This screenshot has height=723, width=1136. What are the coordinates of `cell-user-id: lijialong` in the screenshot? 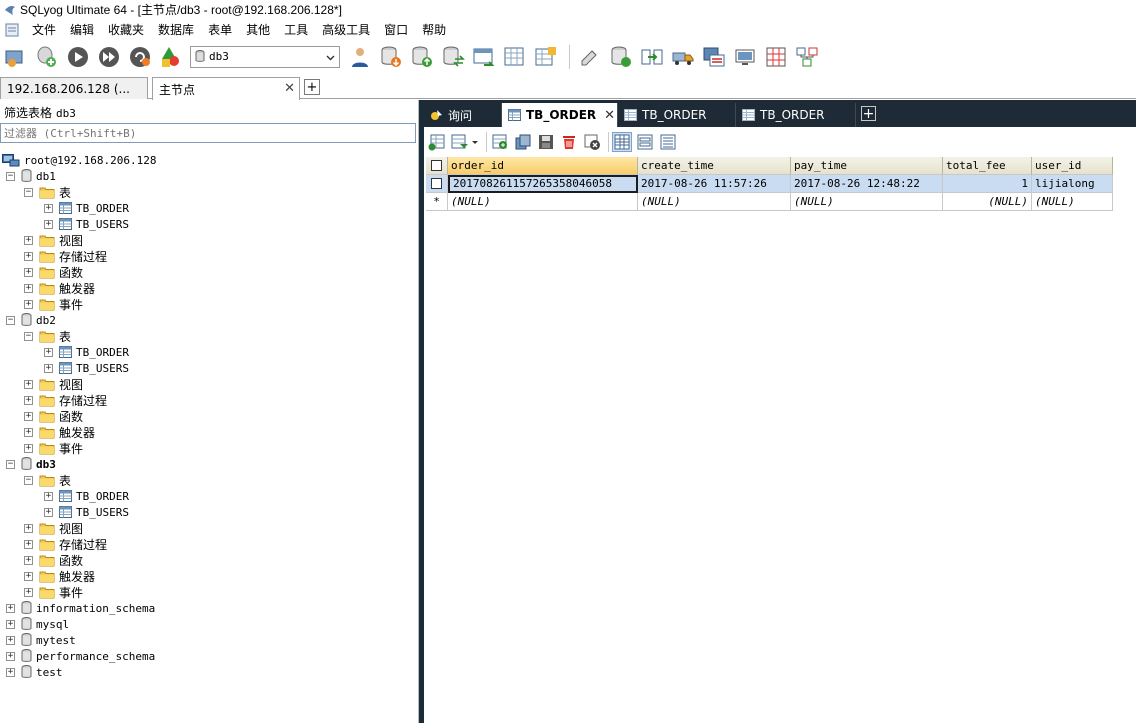 It's located at (1072, 184).